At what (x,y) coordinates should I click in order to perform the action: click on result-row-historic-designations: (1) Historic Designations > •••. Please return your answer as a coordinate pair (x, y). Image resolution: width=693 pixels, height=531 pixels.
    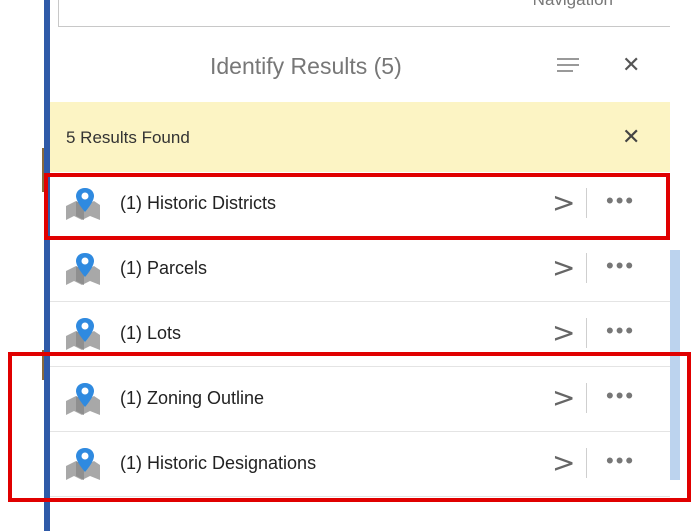
    Looking at the image, I should click on (360, 464).